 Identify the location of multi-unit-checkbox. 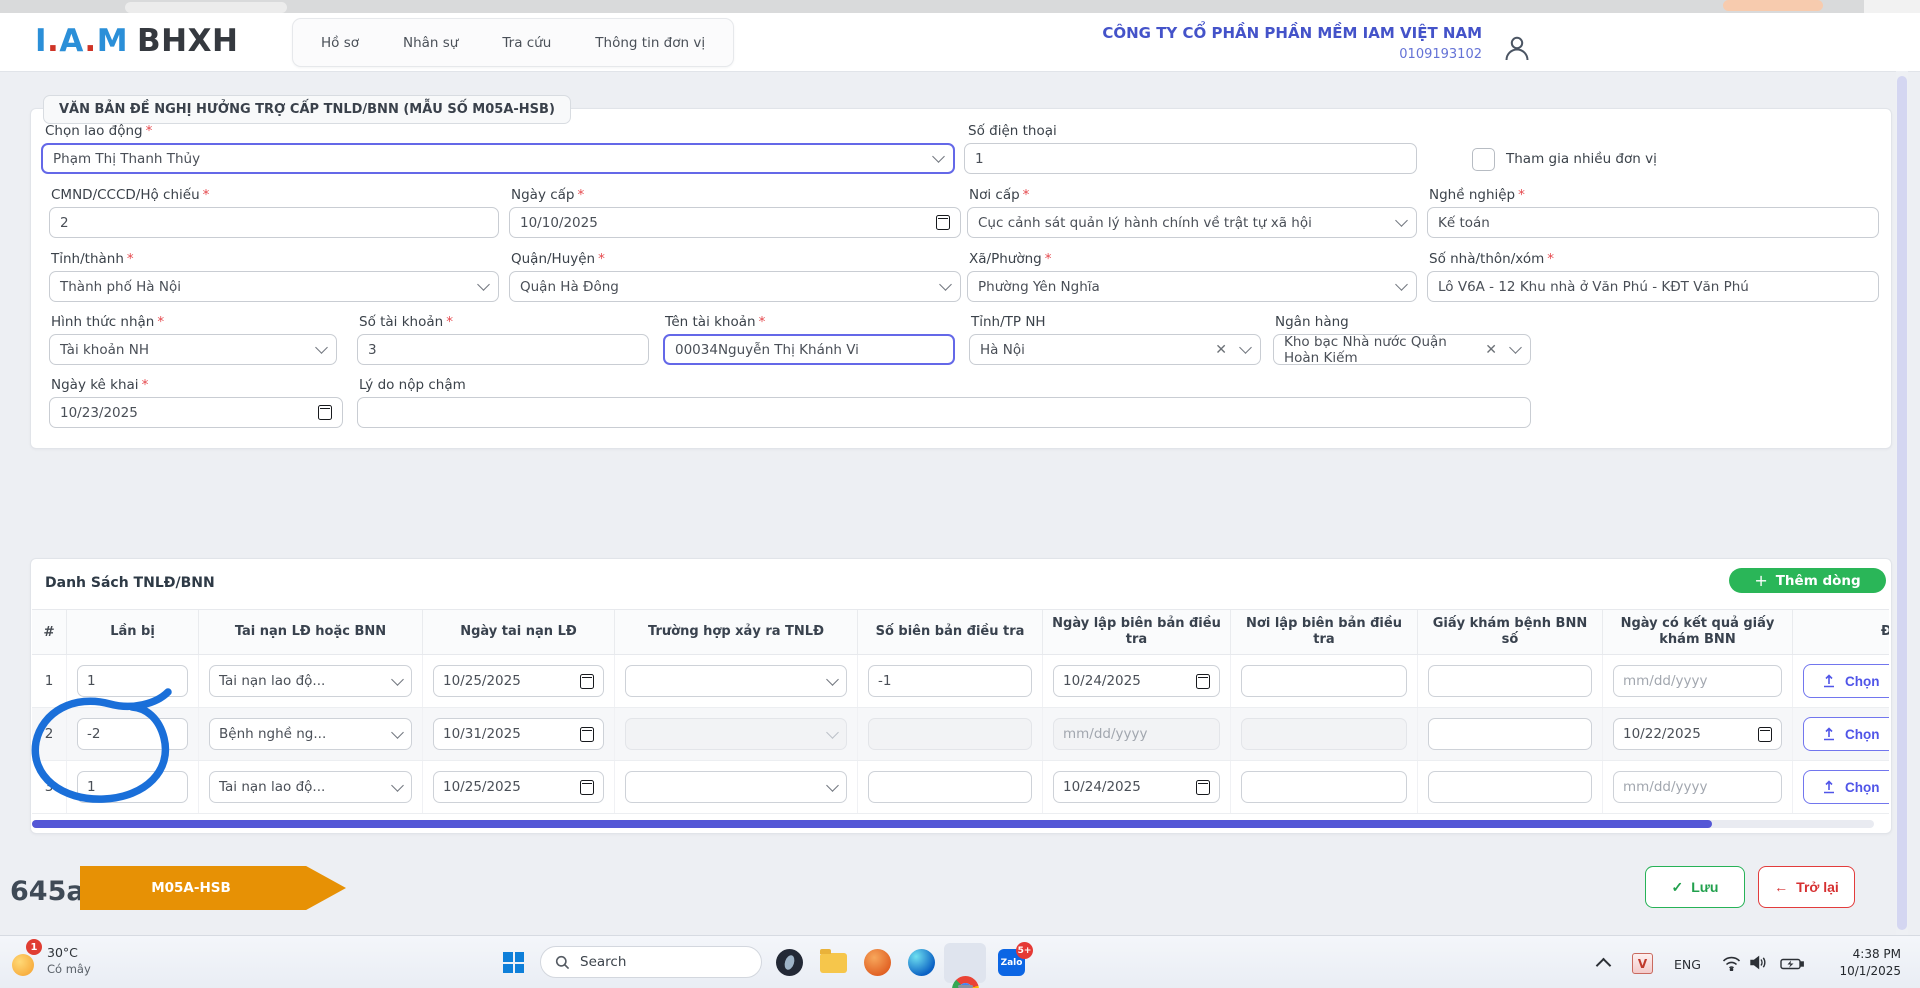
(1483, 159).